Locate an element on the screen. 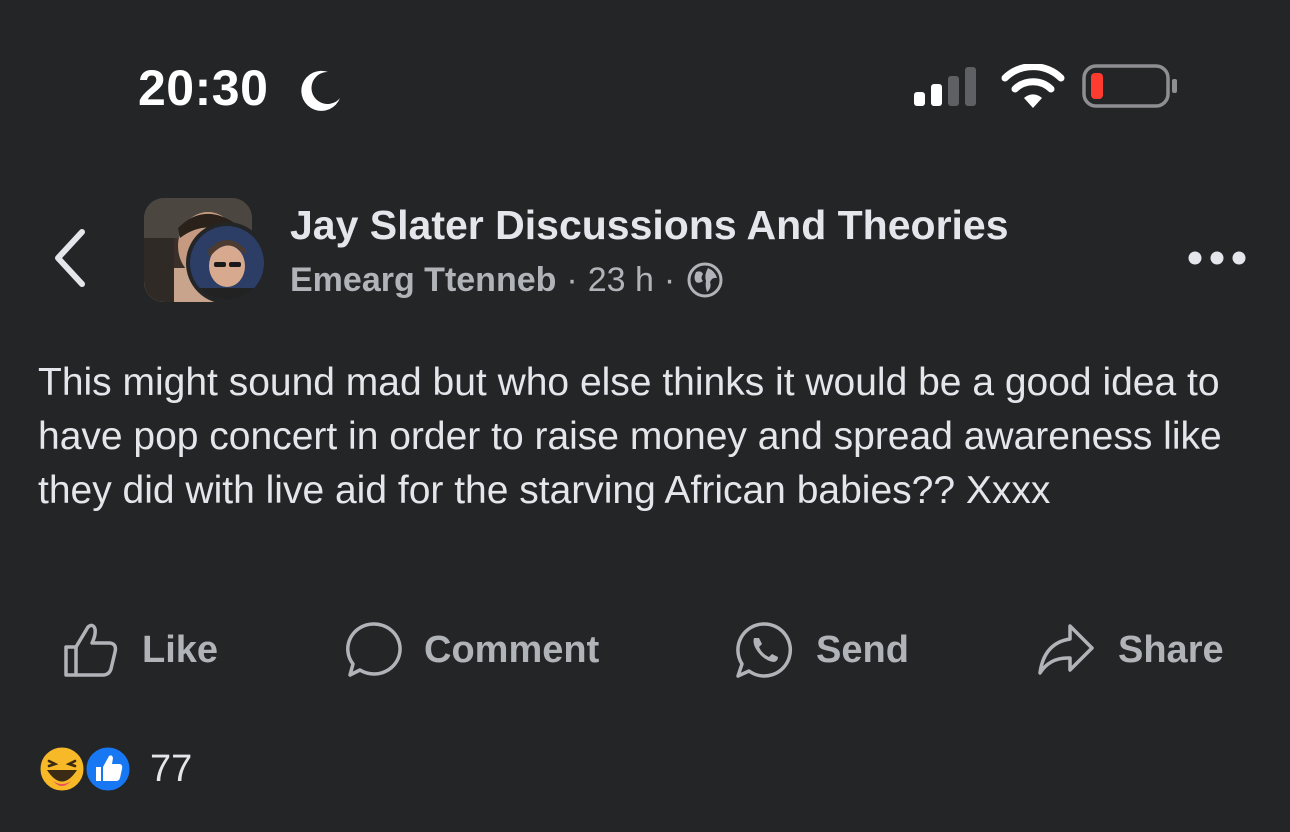 Image resolution: width=1290 pixels, height=832 pixels. moon-icon is located at coordinates (320, 90).